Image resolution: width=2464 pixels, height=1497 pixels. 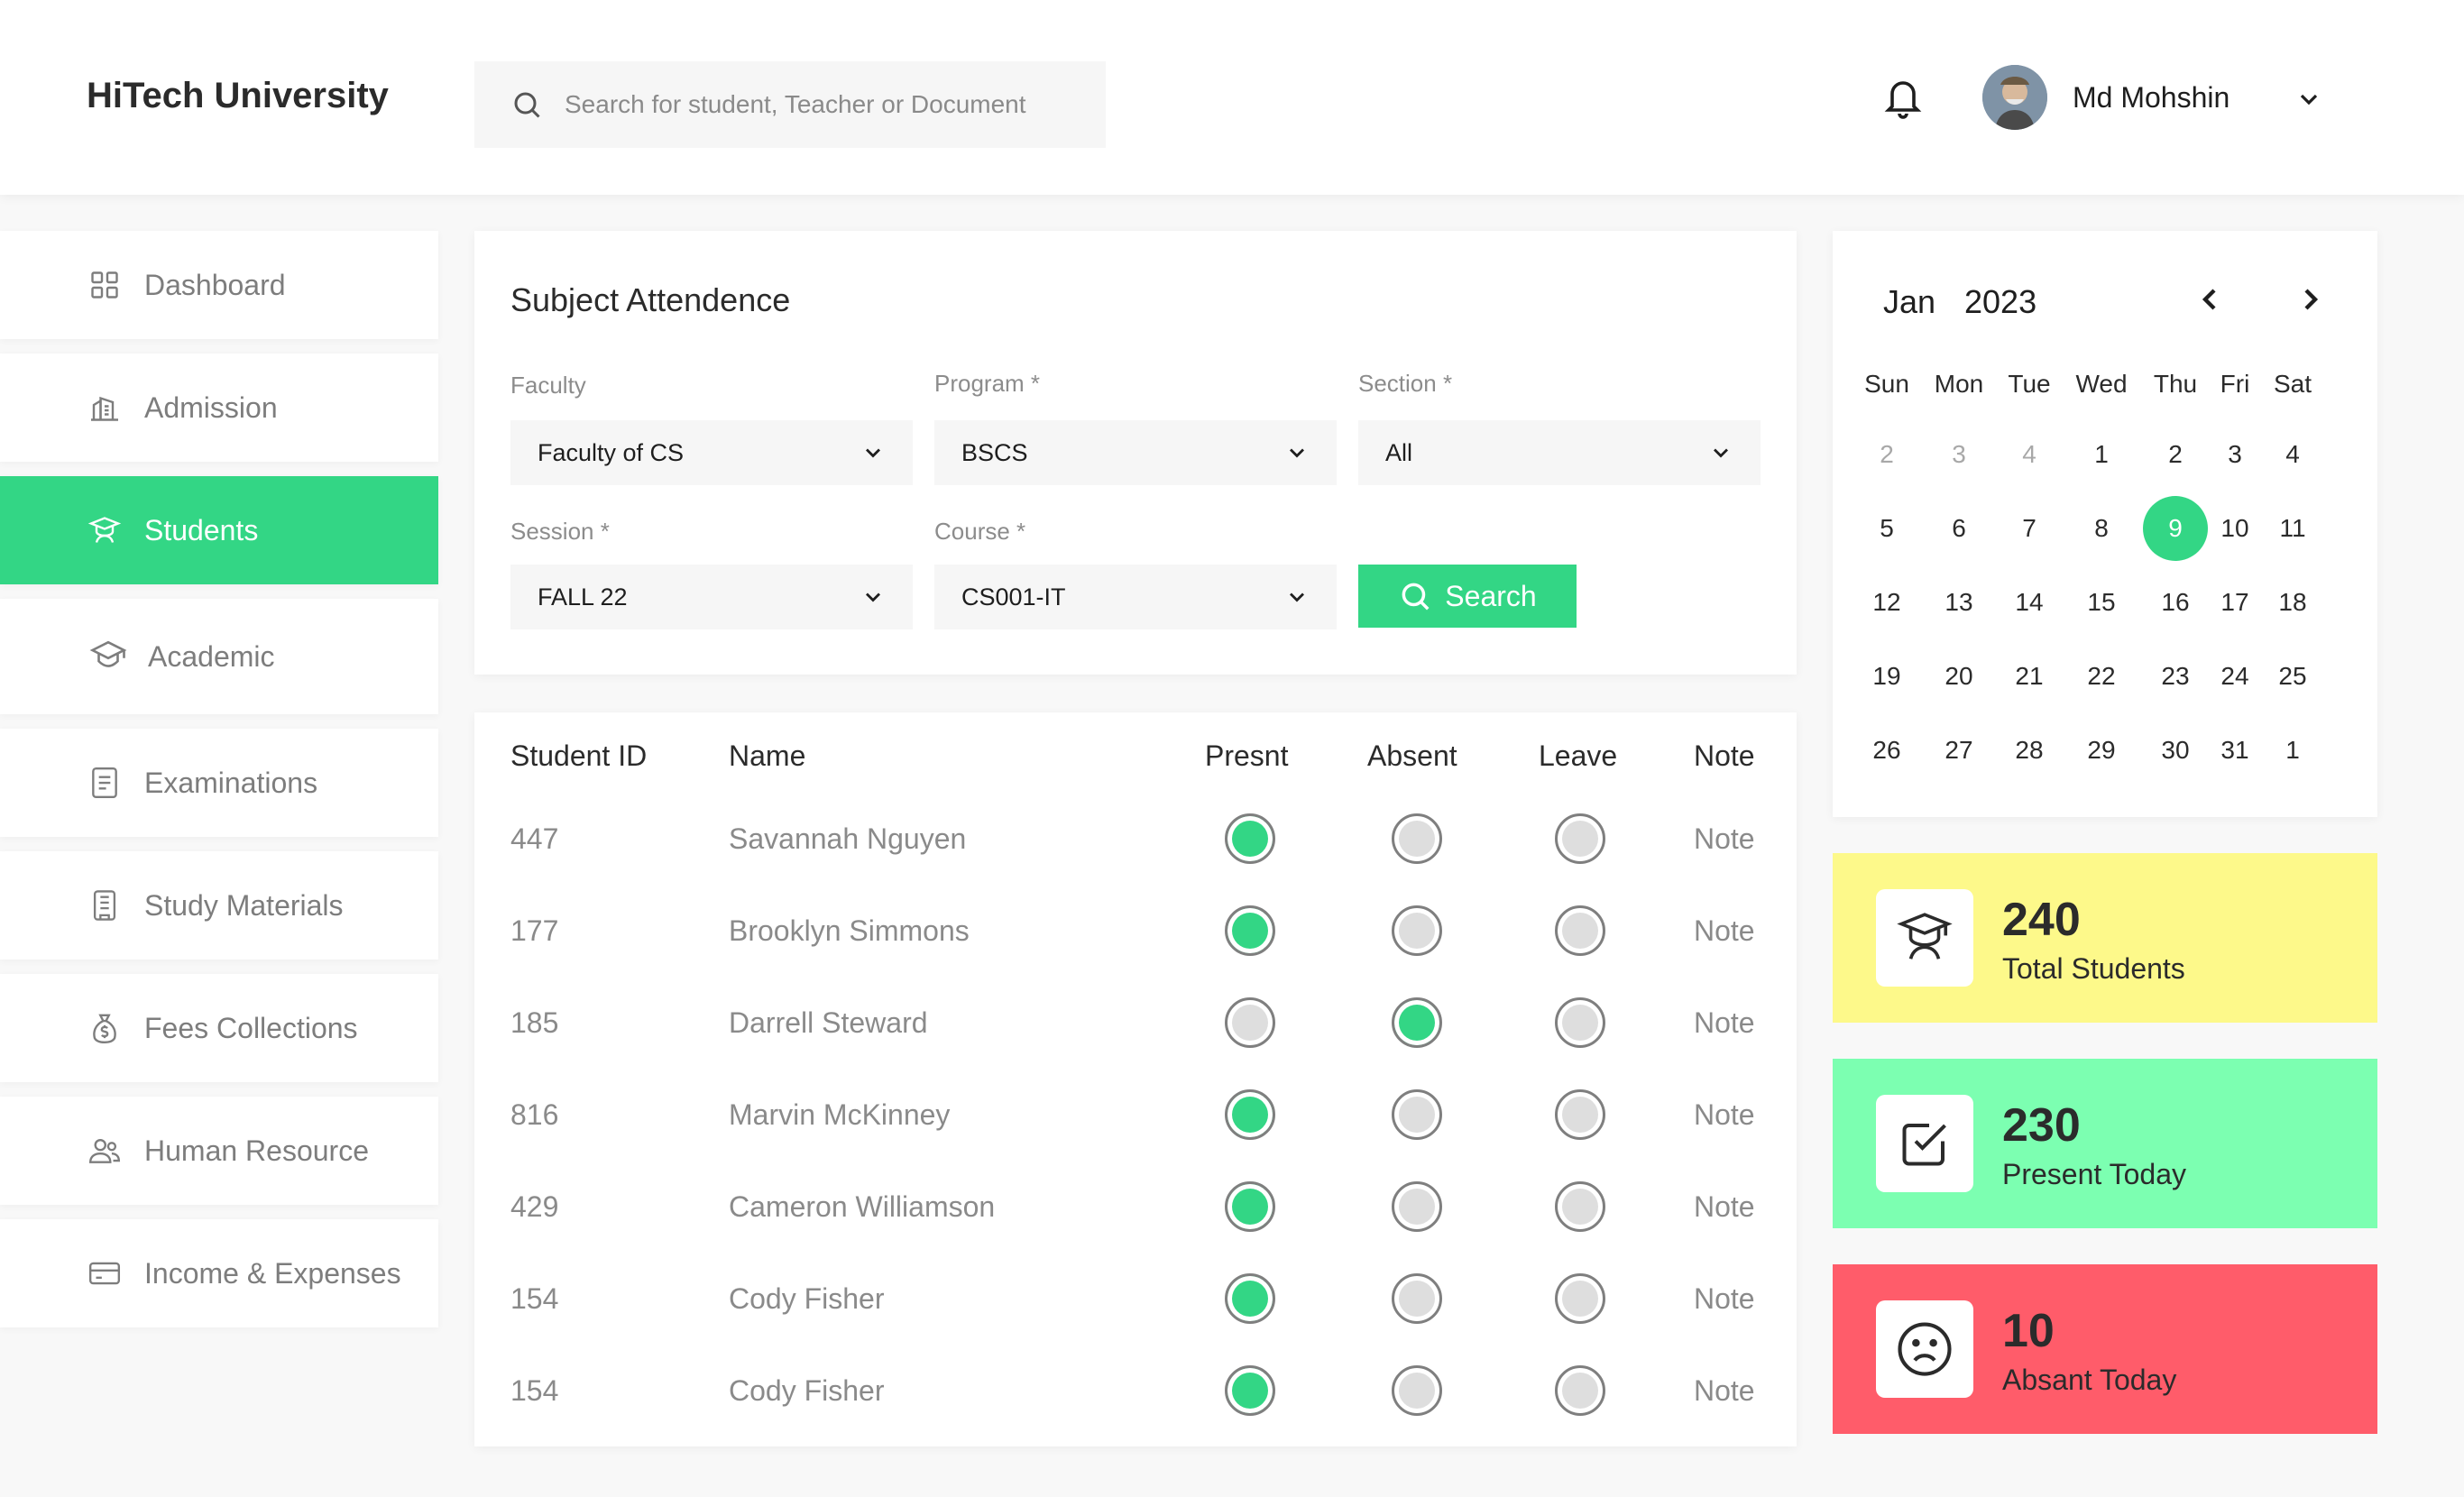 I want to click on table-row: 429 Cameron Williamson Note, so click(x=1135, y=1212).